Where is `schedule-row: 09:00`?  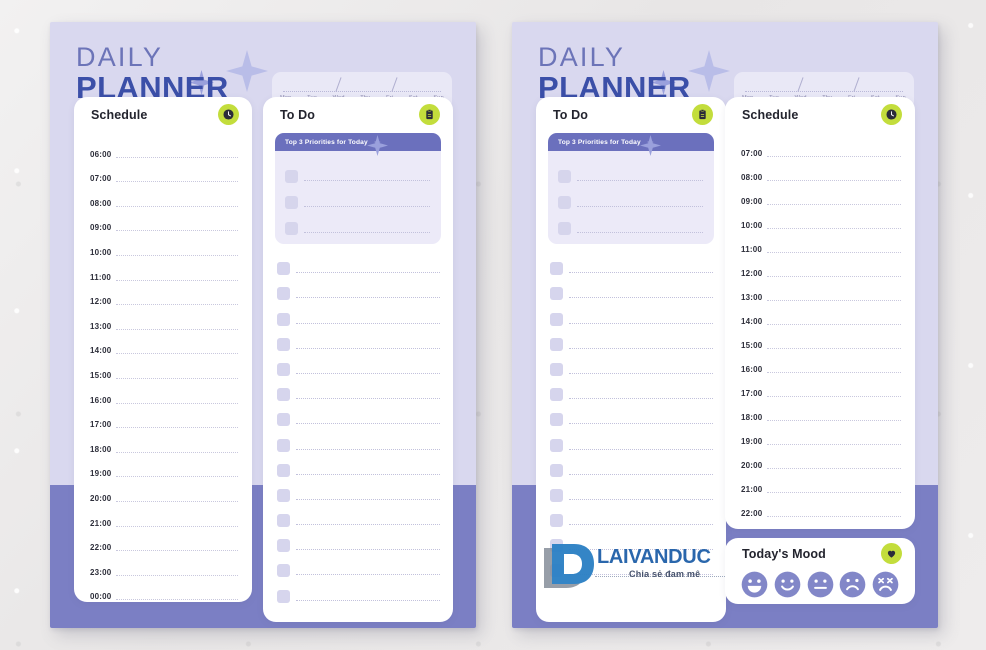 schedule-row: 09:00 is located at coordinates (821, 195).